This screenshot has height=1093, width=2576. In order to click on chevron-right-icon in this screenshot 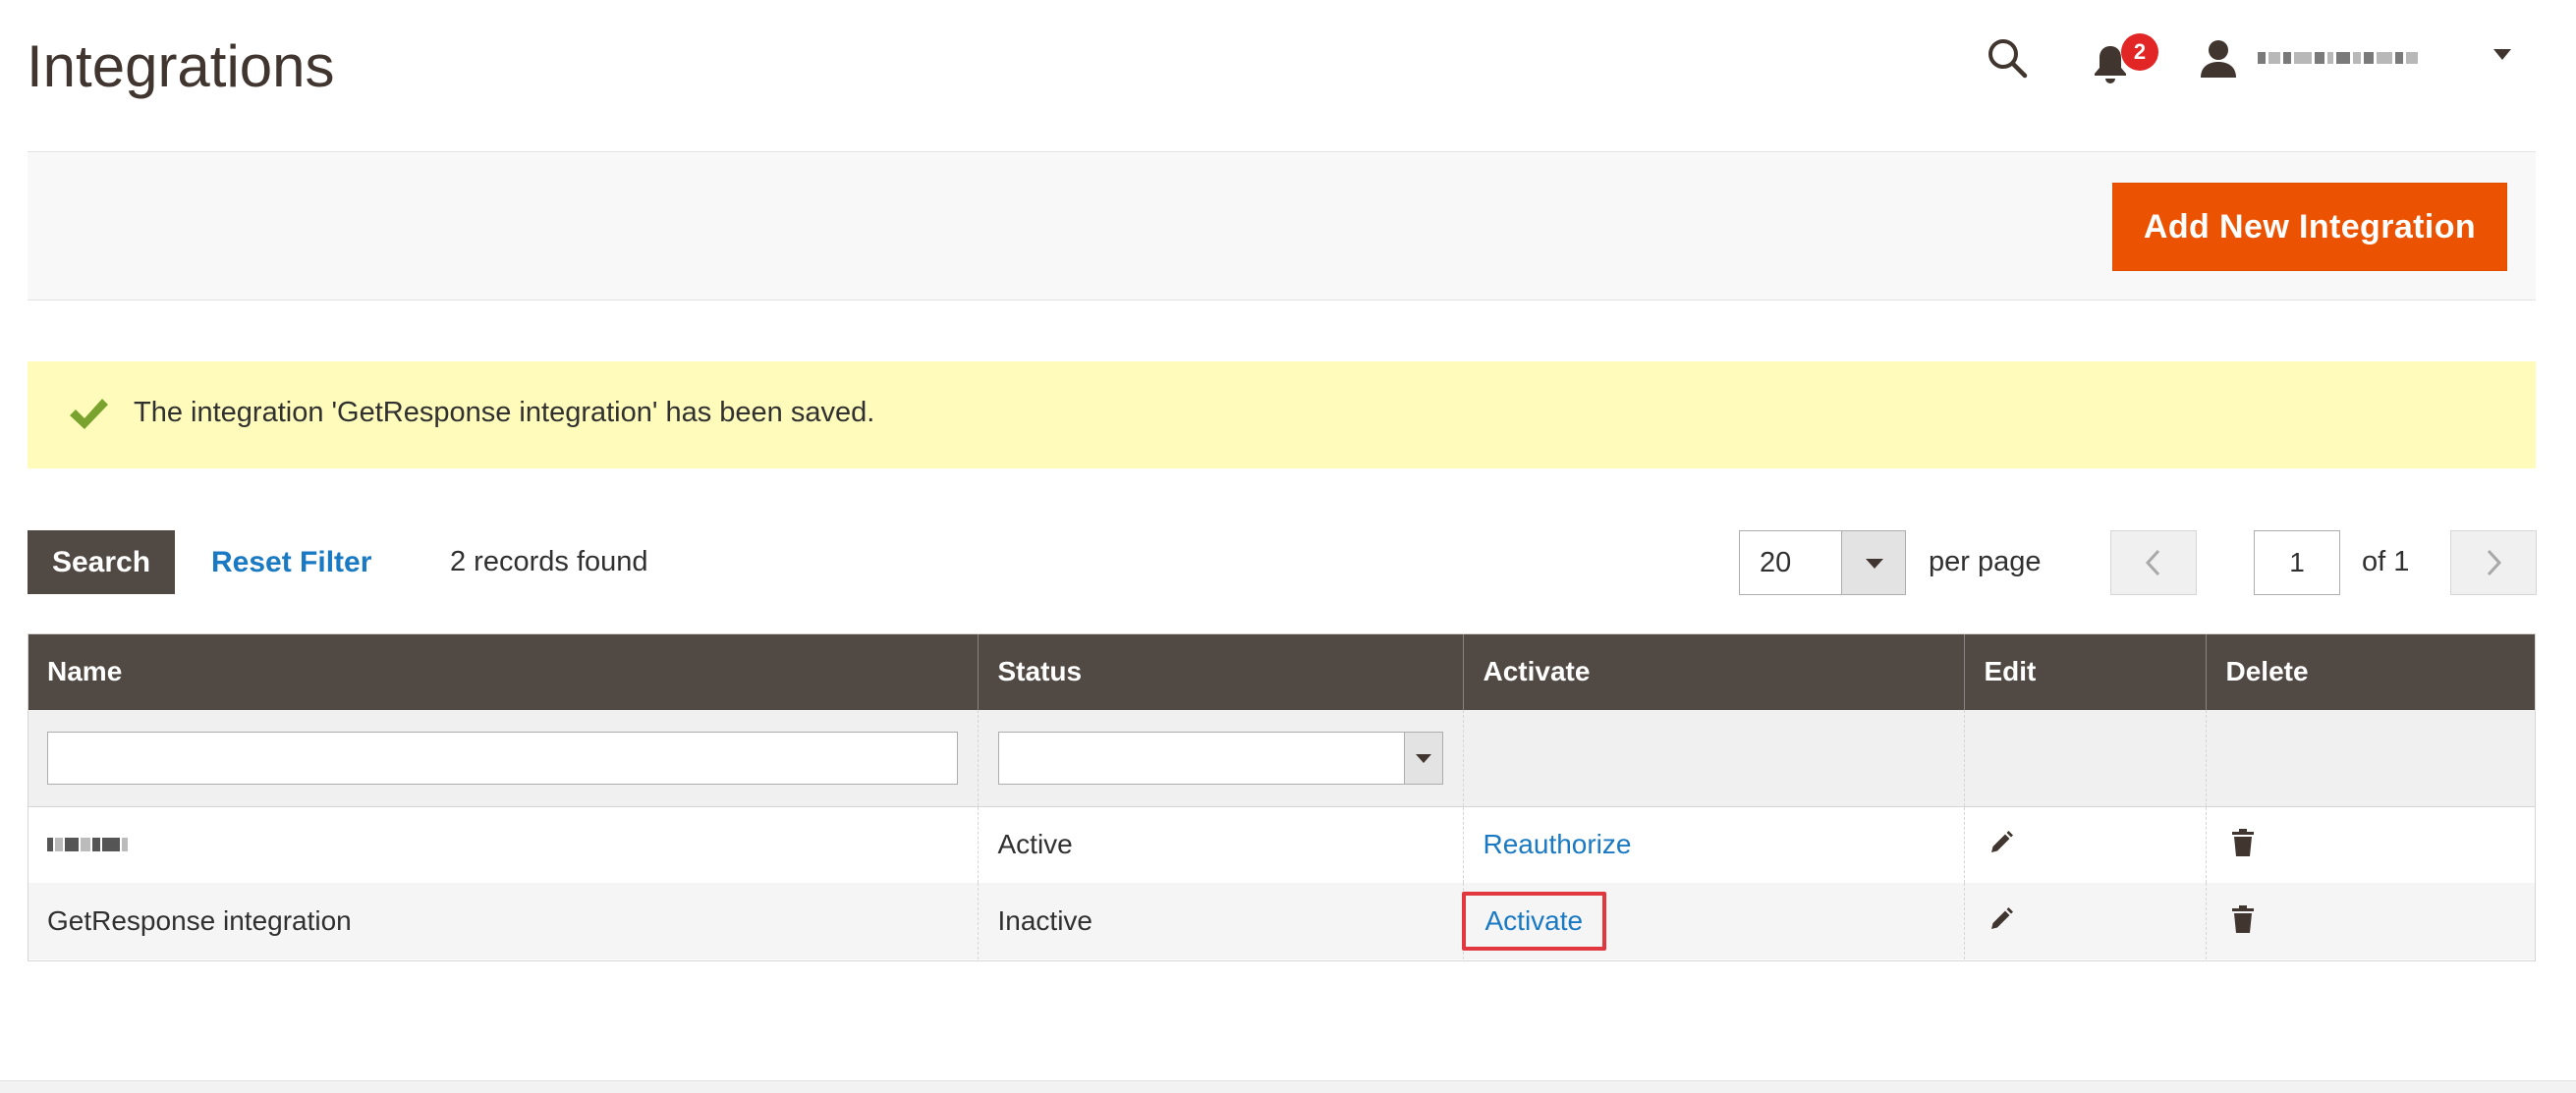, I will do `click(2494, 562)`.